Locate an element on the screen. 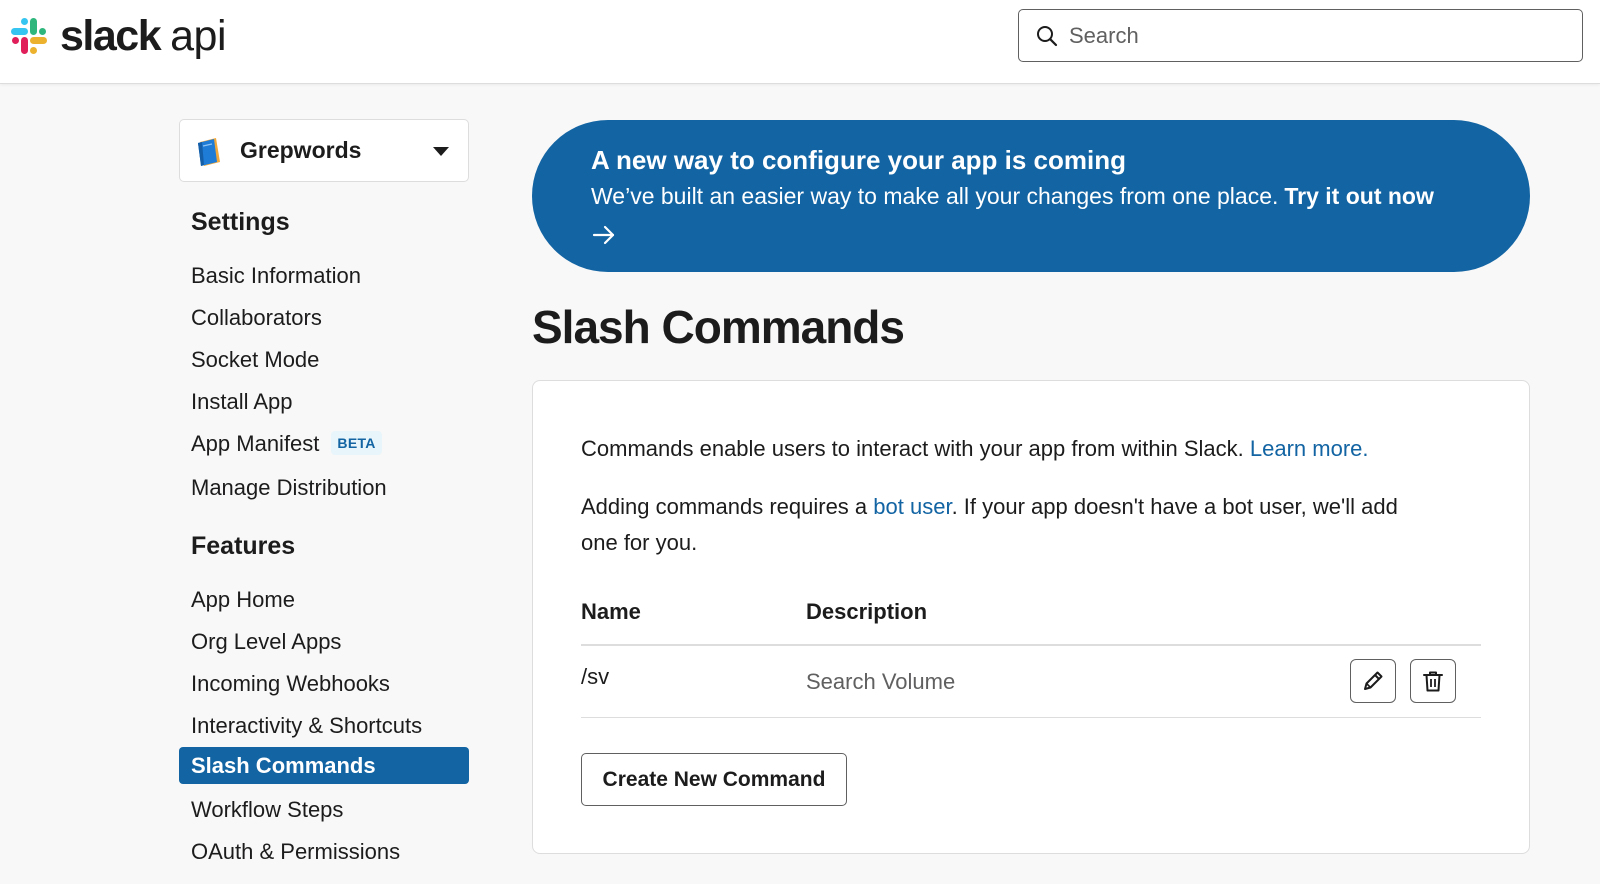  caret-down-icon is located at coordinates (441, 151).